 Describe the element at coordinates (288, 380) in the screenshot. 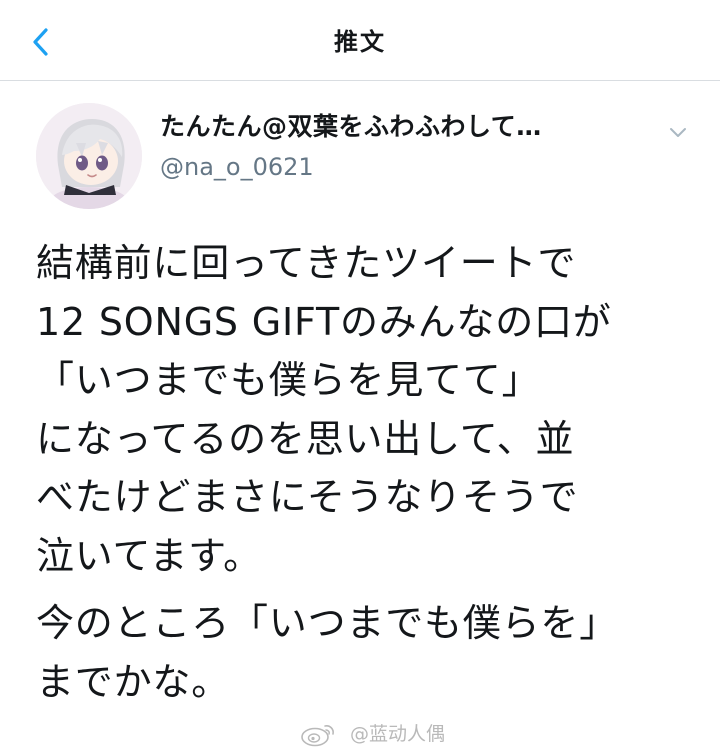

I see `tweet-line: 「いつまでも僕らを見てて」` at that location.